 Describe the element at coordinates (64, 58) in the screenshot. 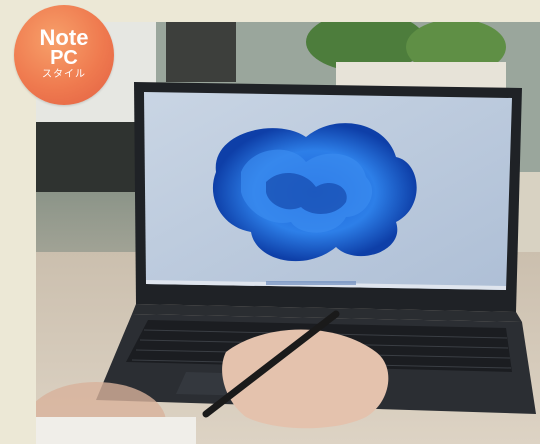

I see `badge-line-pc: PC` at that location.